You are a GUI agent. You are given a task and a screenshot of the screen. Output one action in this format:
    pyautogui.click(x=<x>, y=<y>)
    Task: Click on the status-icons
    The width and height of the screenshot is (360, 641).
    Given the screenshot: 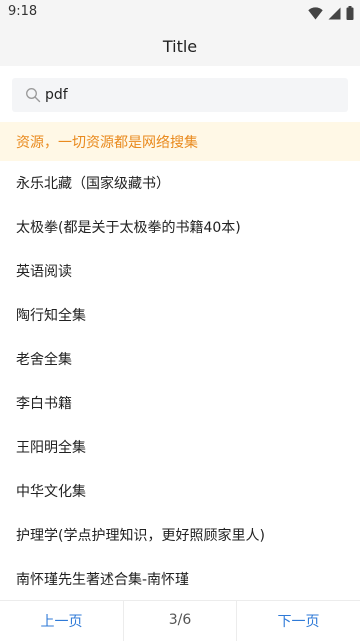 What is the action you would take?
    pyautogui.click(x=331, y=13)
    